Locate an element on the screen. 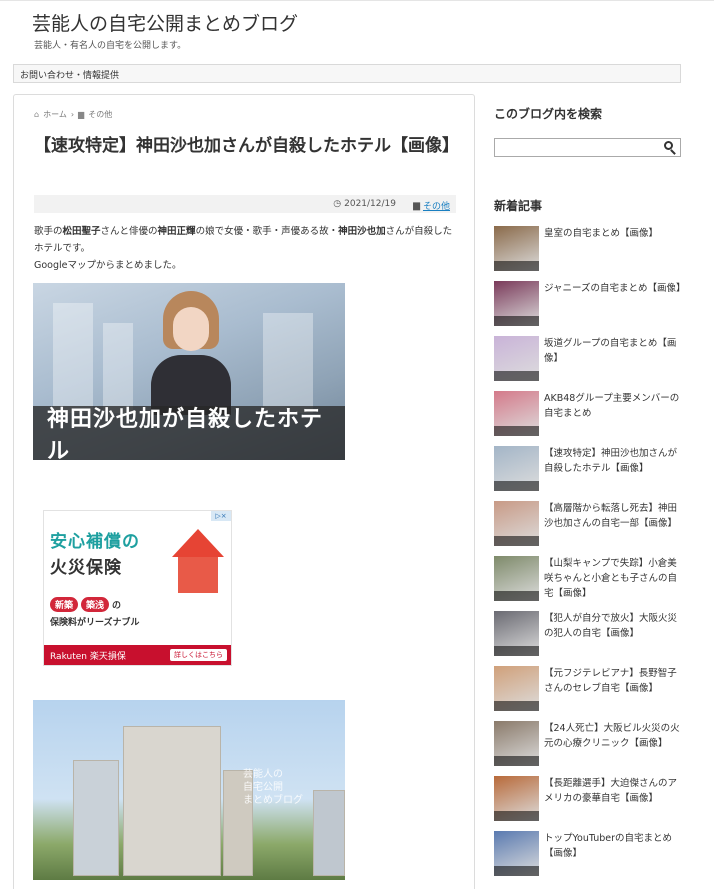  list-item: 【速攻特定】神田沙也加さんが自殺したホテル【画像】 is located at coordinates (589, 470).